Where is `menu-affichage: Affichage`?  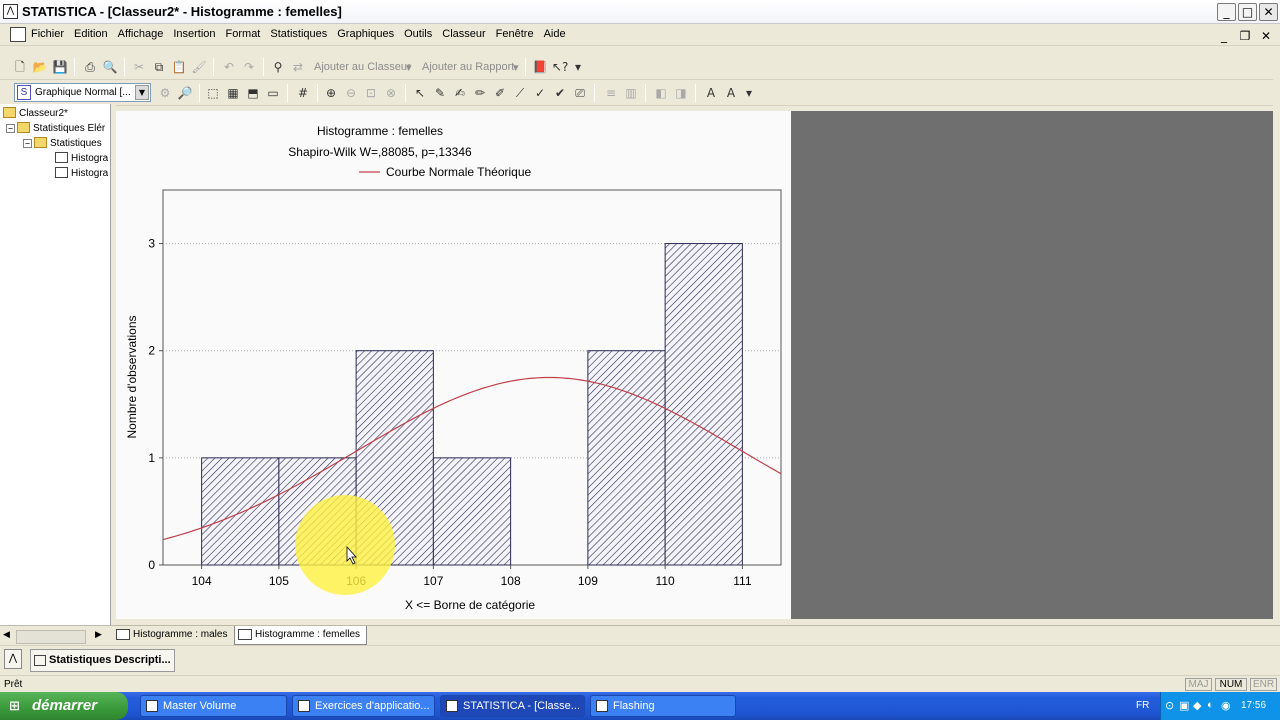
menu-affichage: Affichage is located at coordinates (143, 34).